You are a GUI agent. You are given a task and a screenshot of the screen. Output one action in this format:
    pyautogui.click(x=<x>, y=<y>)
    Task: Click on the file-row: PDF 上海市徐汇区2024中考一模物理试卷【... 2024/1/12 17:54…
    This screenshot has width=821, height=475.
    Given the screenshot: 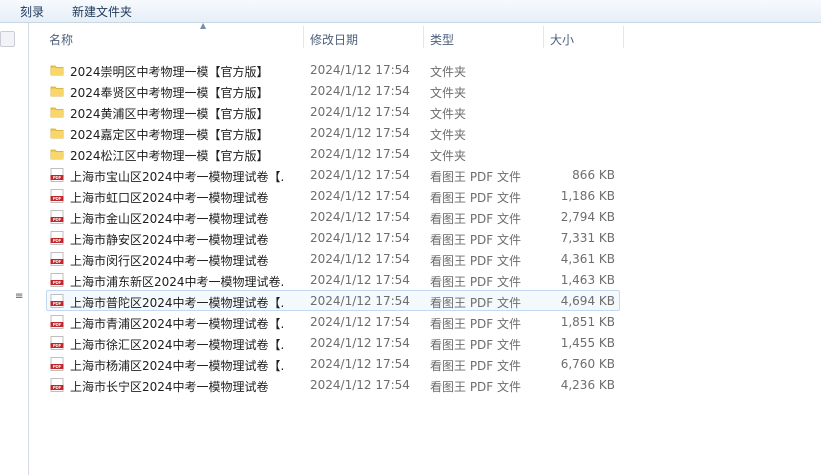 What is the action you would take?
    pyautogui.click(x=333, y=342)
    